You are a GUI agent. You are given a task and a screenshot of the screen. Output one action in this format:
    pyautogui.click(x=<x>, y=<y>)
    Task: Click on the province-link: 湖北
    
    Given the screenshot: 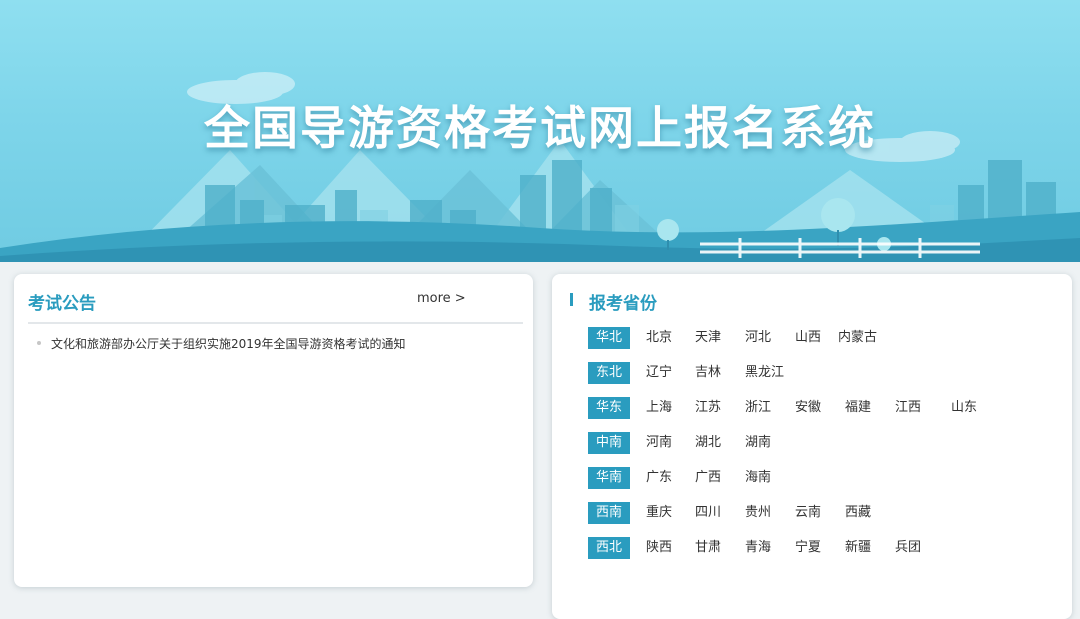 What is the action you would take?
    pyautogui.click(x=708, y=443)
    